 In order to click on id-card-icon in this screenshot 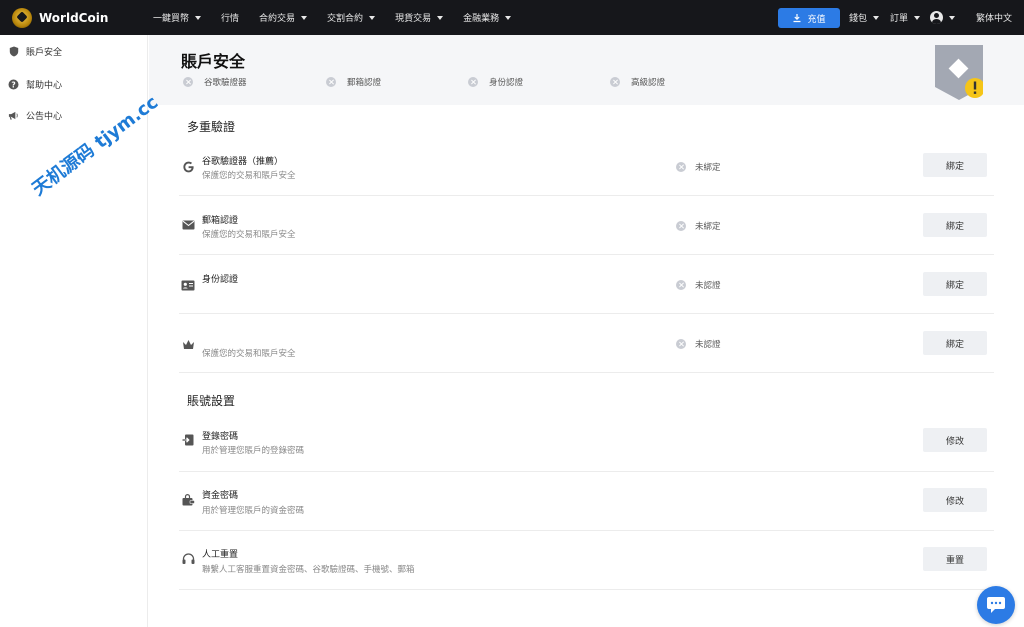, I will do `click(188, 285)`.